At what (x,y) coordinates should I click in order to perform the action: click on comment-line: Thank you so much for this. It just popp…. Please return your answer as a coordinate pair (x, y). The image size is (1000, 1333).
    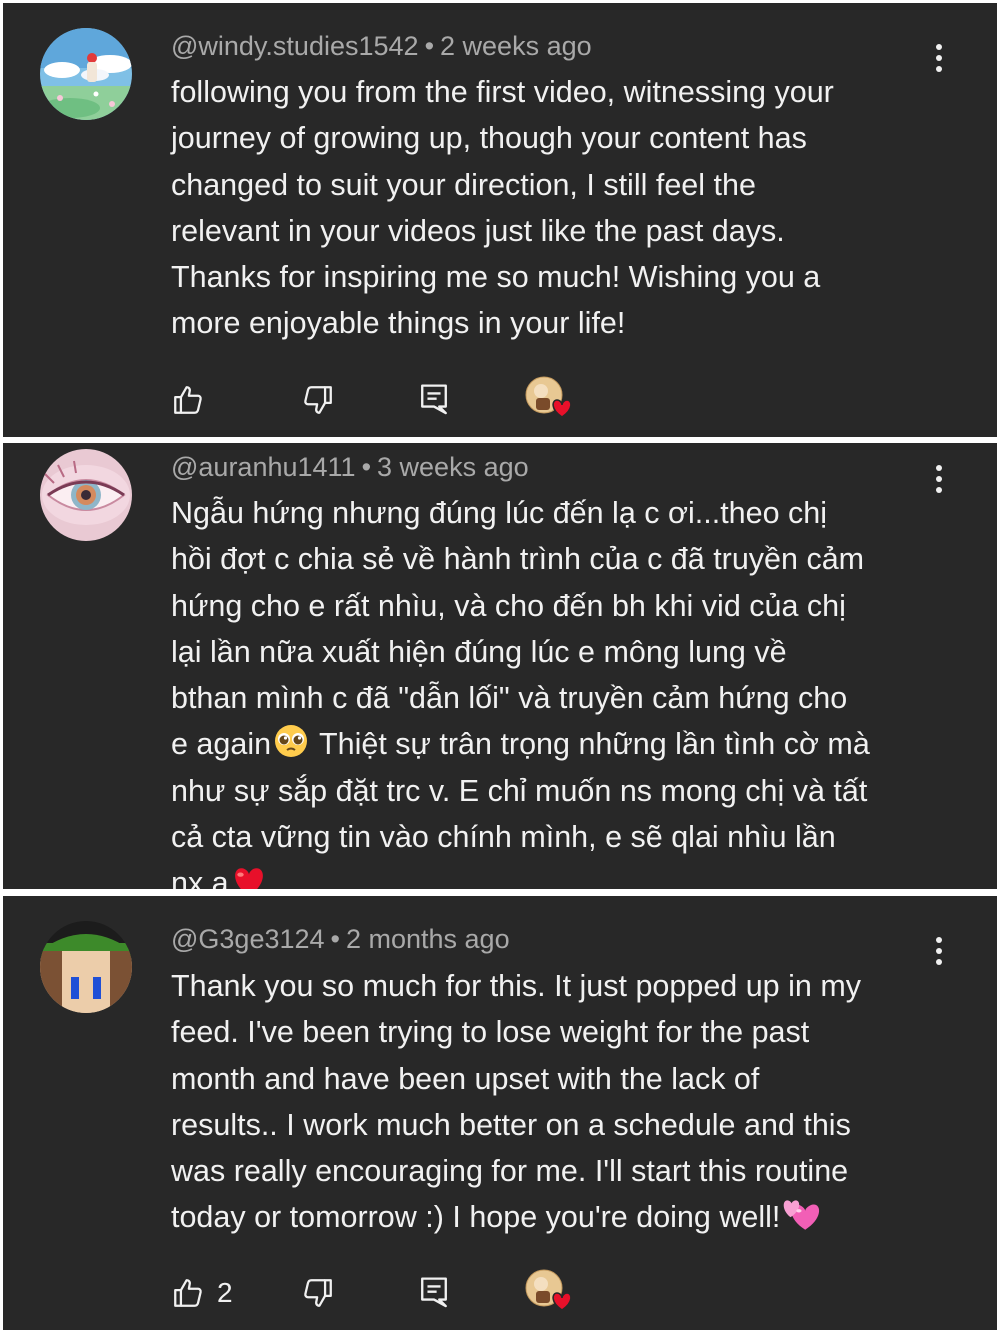
    Looking at the image, I should click on (516, 986).